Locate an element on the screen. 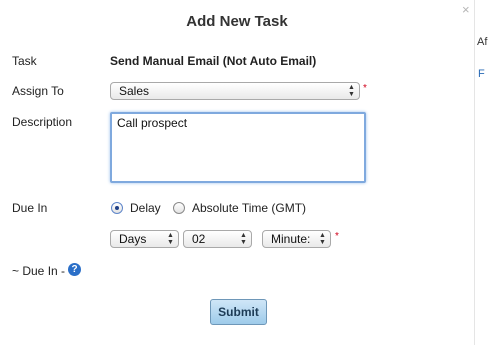 This screenshot has height=345, width=488. description-label: Description is located at coordinates (42, 122).